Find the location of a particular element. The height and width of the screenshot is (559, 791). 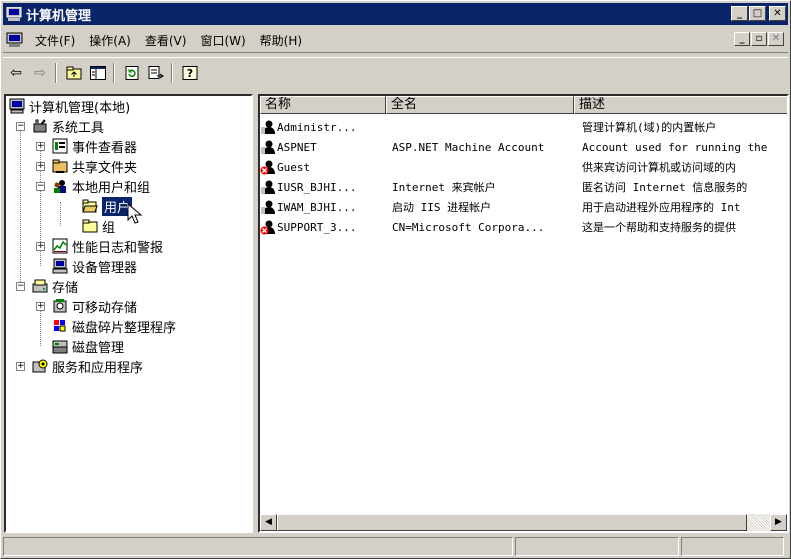

arrow-right-icon: ⇨ is located at coordinates (40, 73).